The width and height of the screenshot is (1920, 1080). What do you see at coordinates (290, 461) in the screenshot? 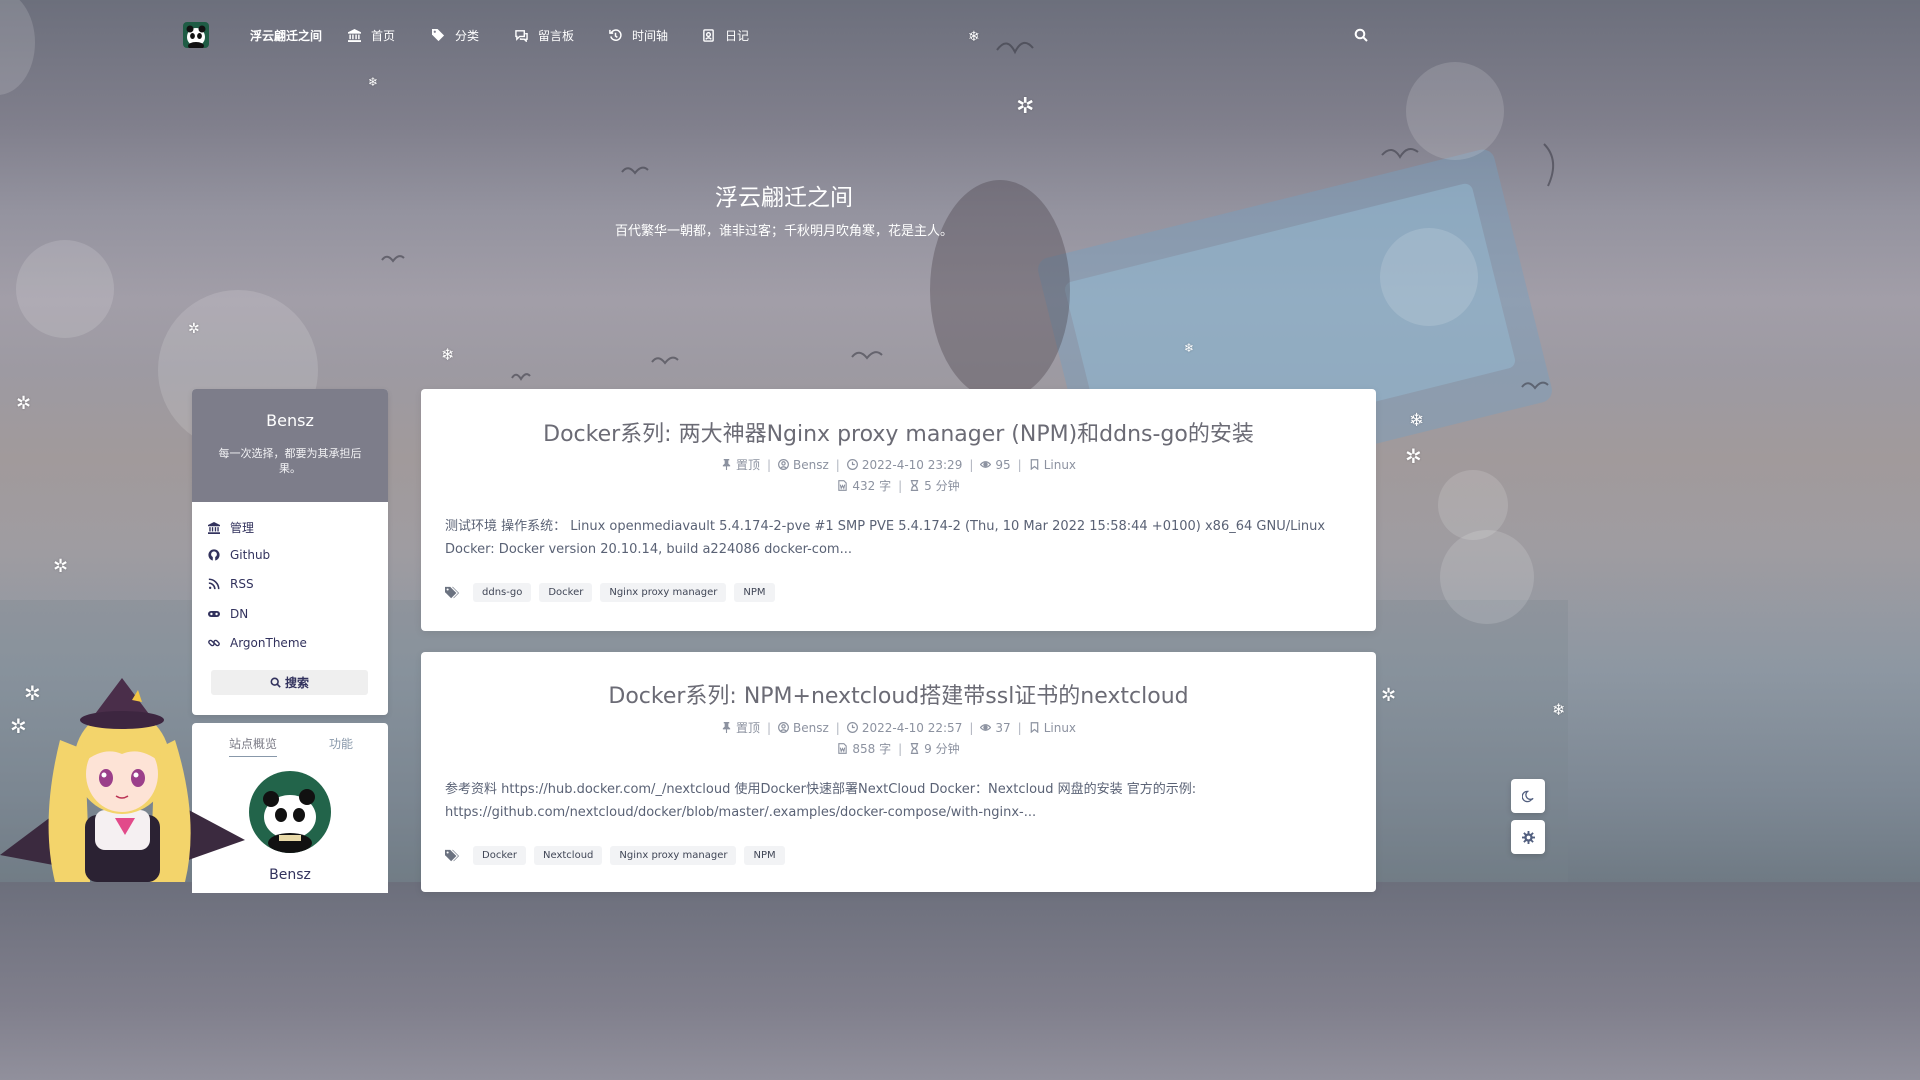
I see `profile-motto: 每一次选择，都要为其承担后果。` at bounding box center [290, 461].